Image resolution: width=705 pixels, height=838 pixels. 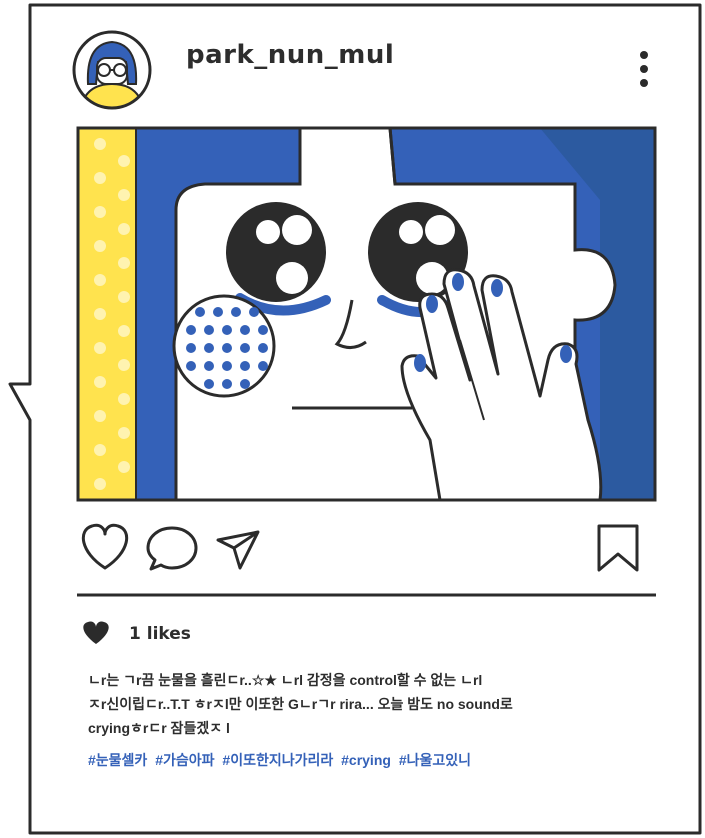 What do you see at coordinates (277, 760) in the screenshot?
I see `hashtag-link: #이또한지나가리라` at bounding box center [277, 760].